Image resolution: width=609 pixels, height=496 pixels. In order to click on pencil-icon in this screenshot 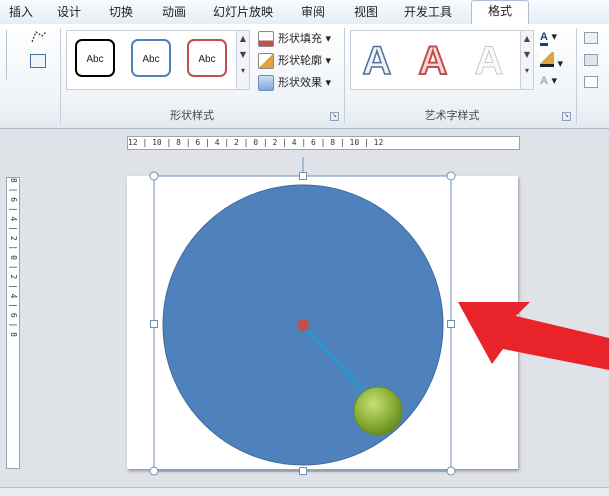, I will do `click(266, 61)`.